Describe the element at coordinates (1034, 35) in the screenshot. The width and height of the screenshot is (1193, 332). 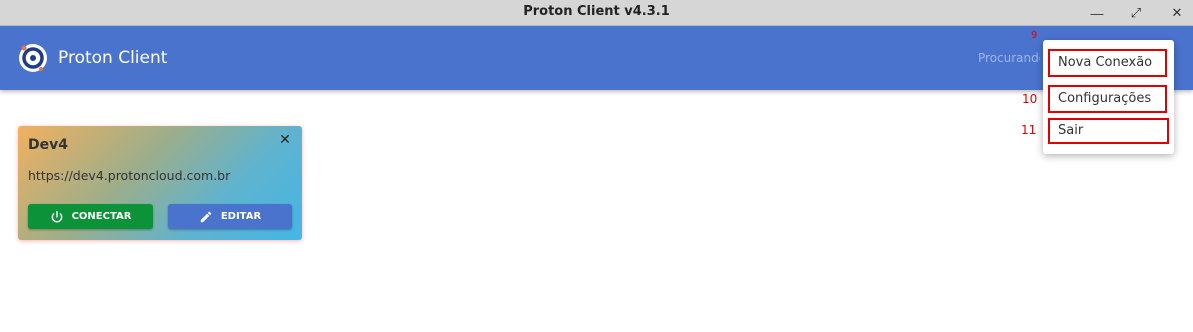
I see `annotation-marker: 9` at that location.